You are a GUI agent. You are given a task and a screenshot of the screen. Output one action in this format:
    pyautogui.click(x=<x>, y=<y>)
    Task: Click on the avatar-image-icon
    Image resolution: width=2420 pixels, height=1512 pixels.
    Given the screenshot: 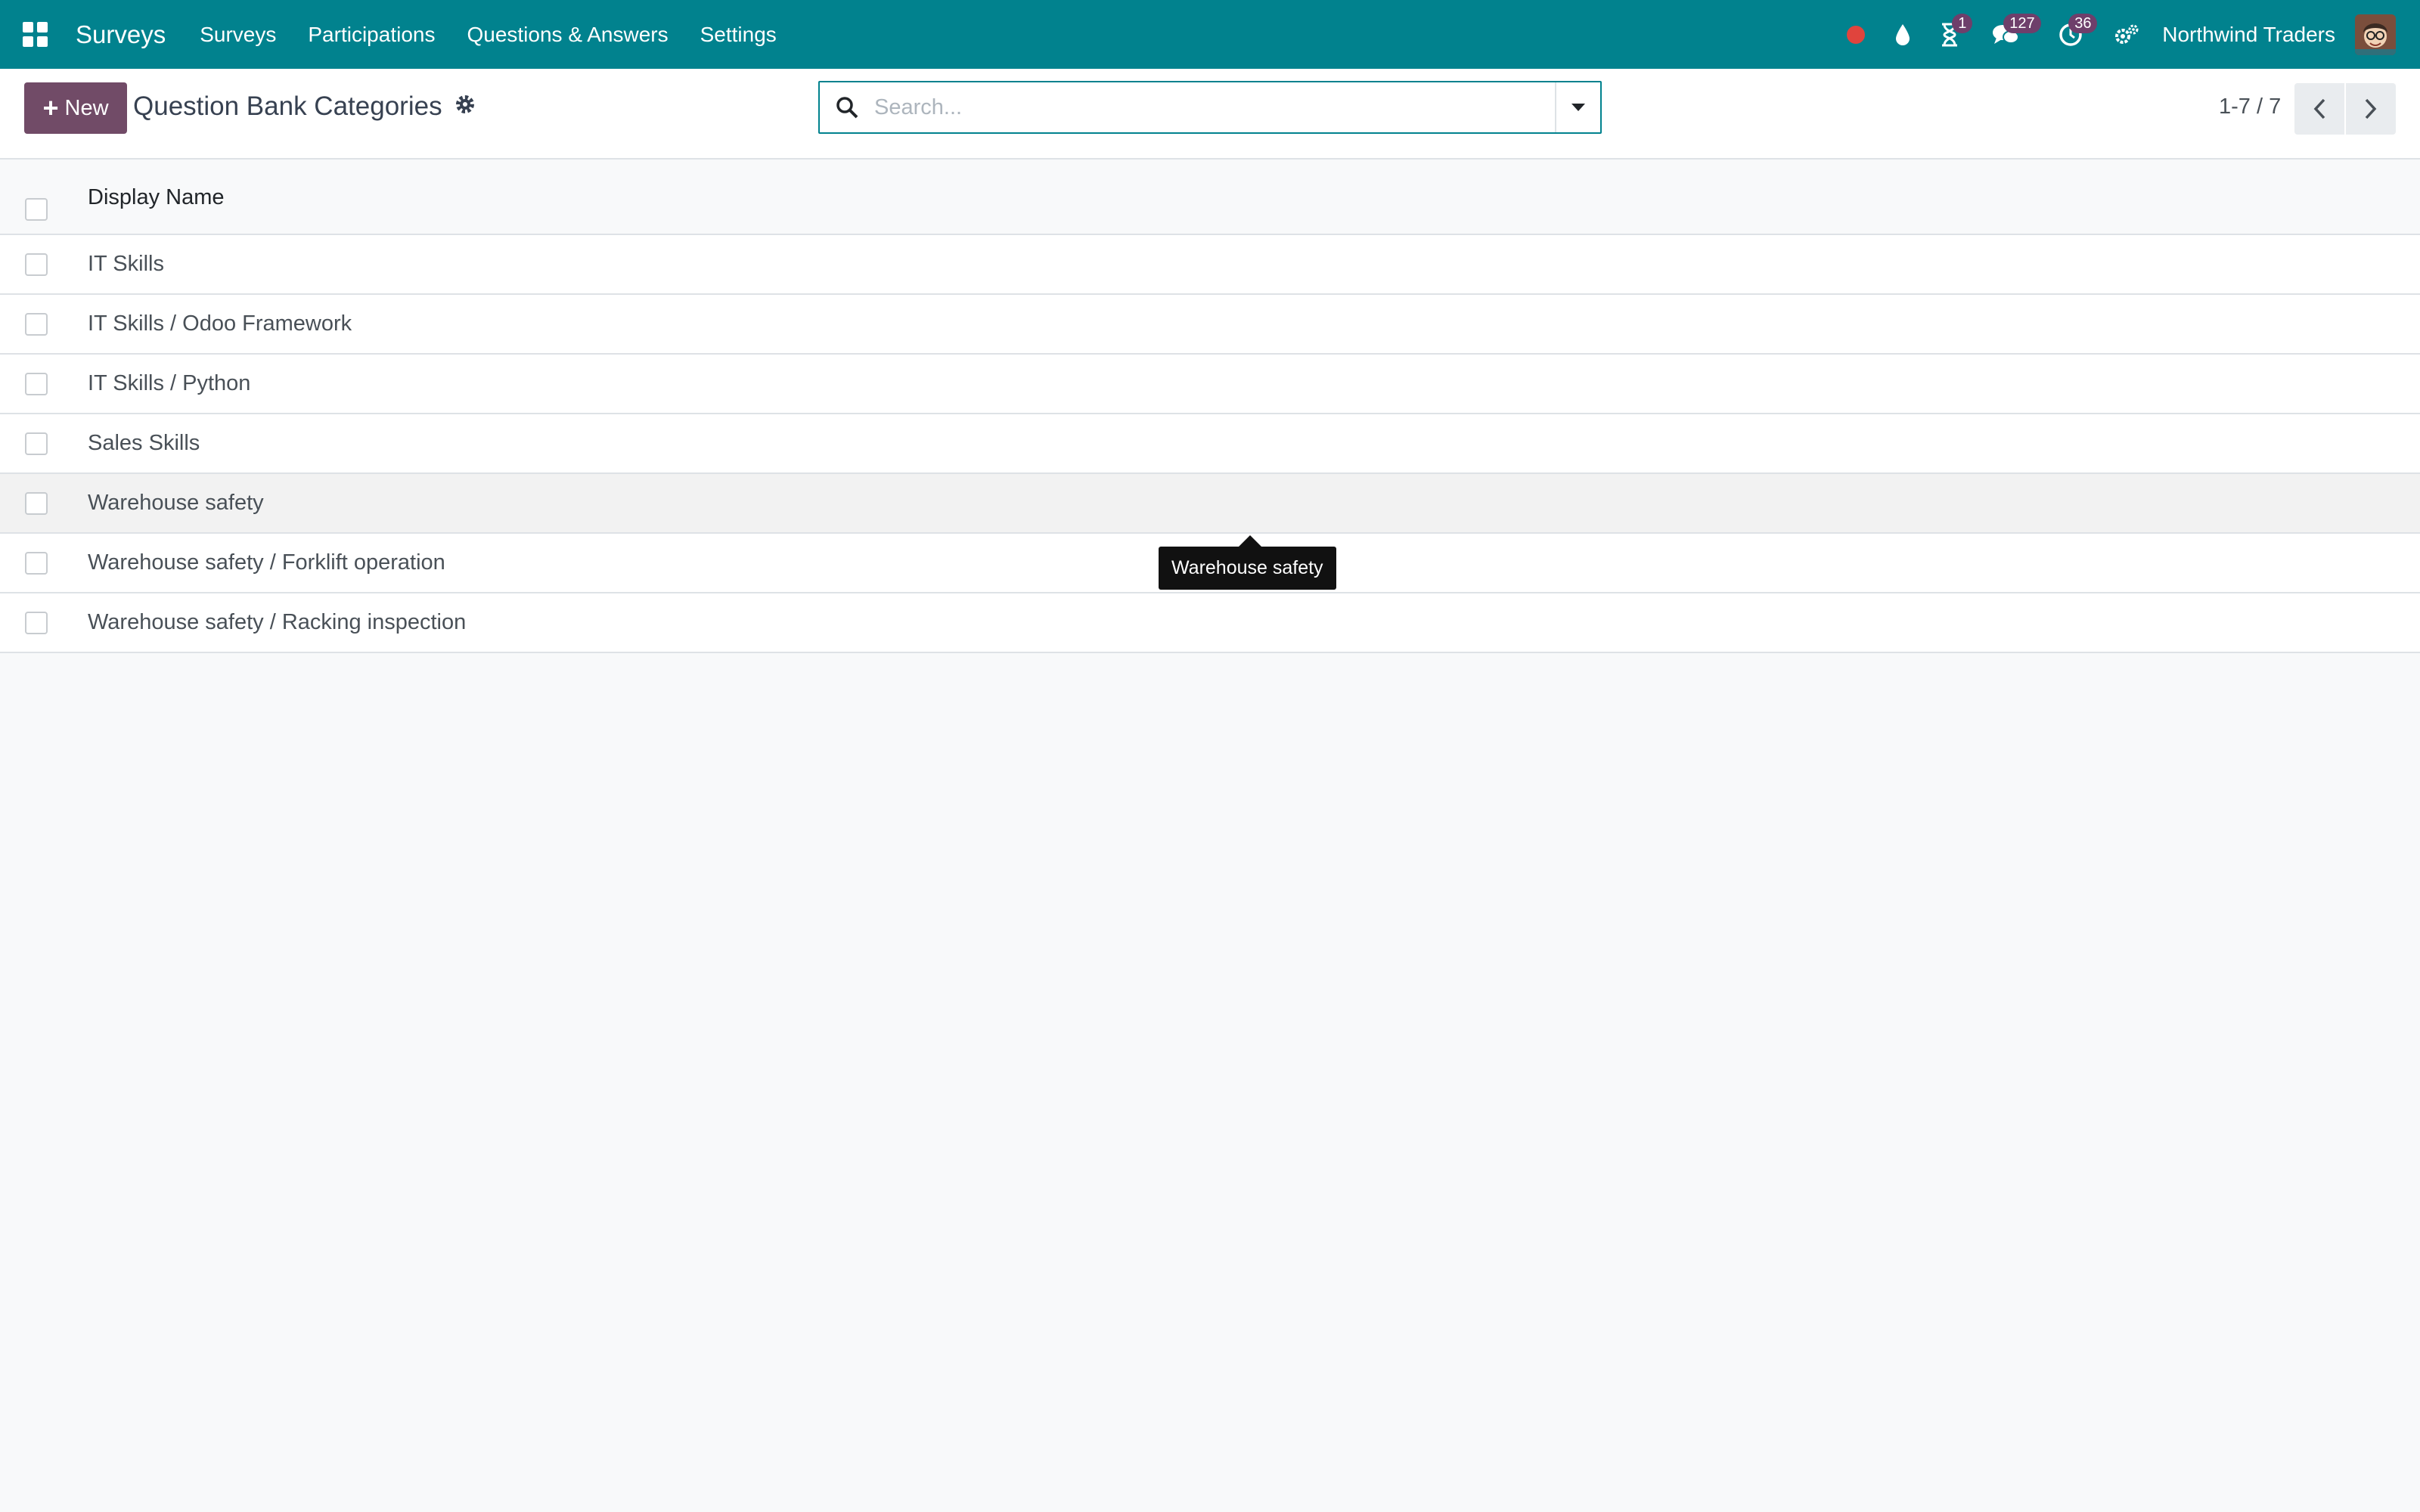 What is the action you would take?
    pyautogui.click(x=2375, y=34)
    